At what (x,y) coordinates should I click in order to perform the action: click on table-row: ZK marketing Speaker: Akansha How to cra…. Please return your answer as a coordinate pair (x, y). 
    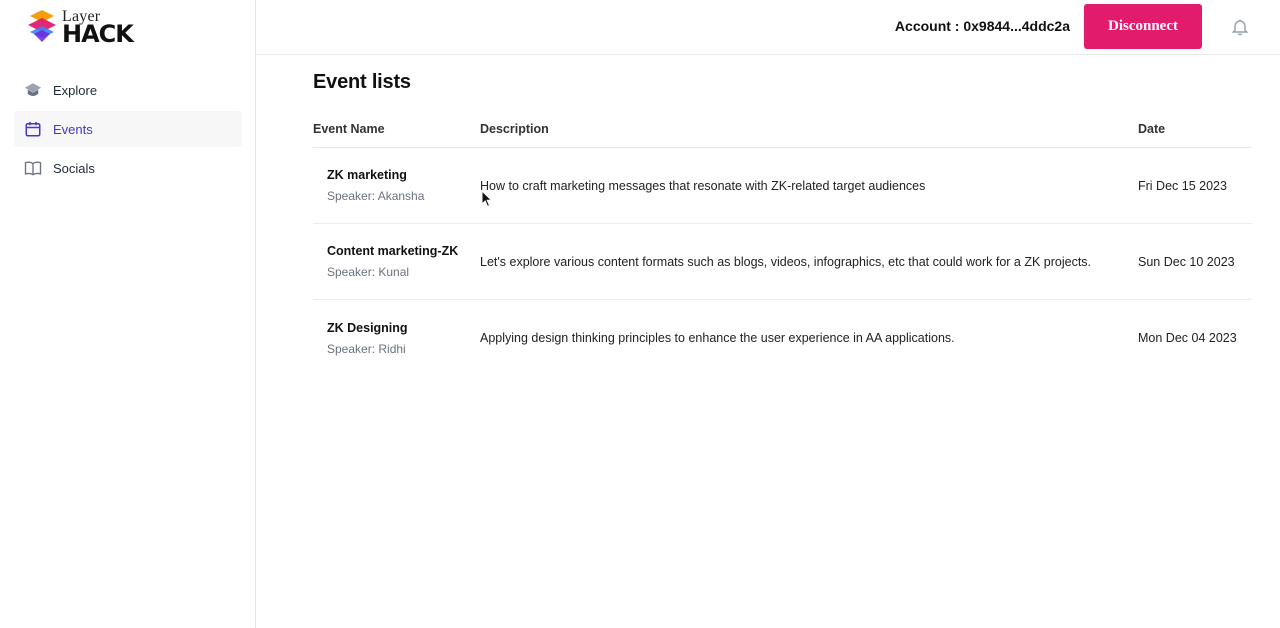
    Looking at the image, I should click on (782, 186).